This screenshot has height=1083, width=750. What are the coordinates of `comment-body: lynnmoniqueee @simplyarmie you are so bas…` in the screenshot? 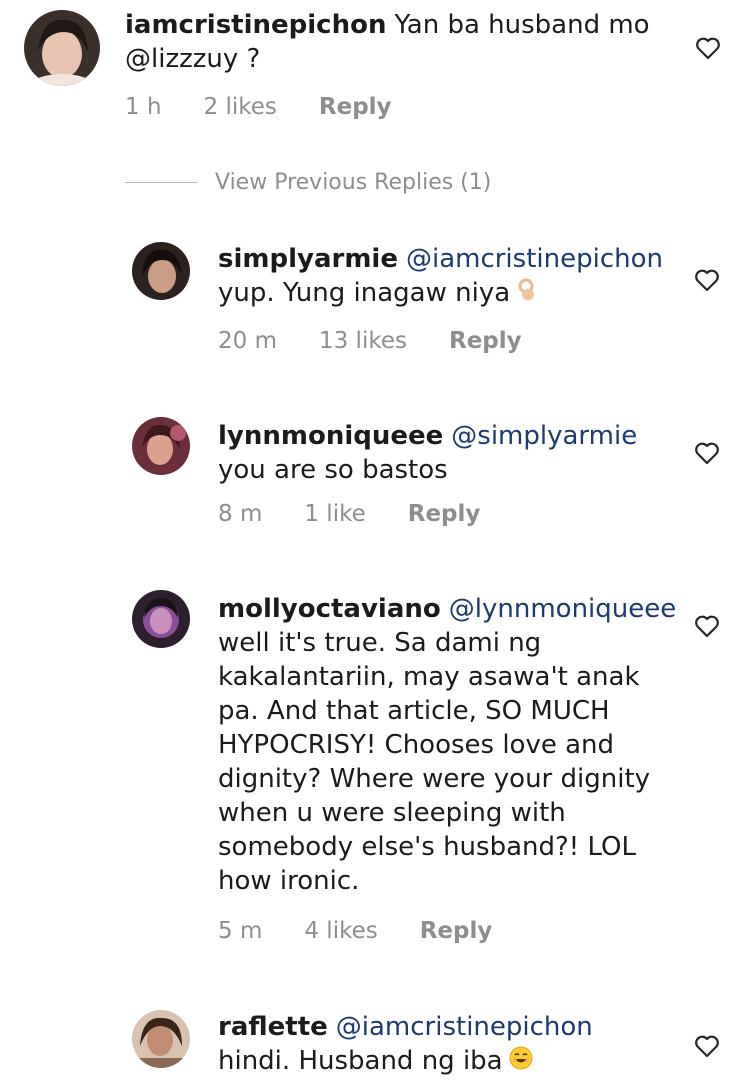 It's located at (453, 453).